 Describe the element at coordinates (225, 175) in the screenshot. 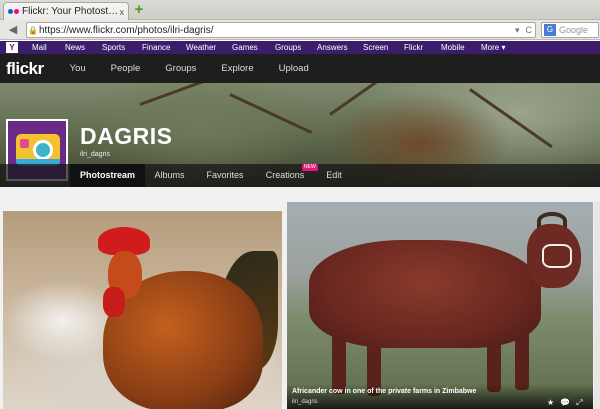

I see `tab-favorites: Favorites` at that location.